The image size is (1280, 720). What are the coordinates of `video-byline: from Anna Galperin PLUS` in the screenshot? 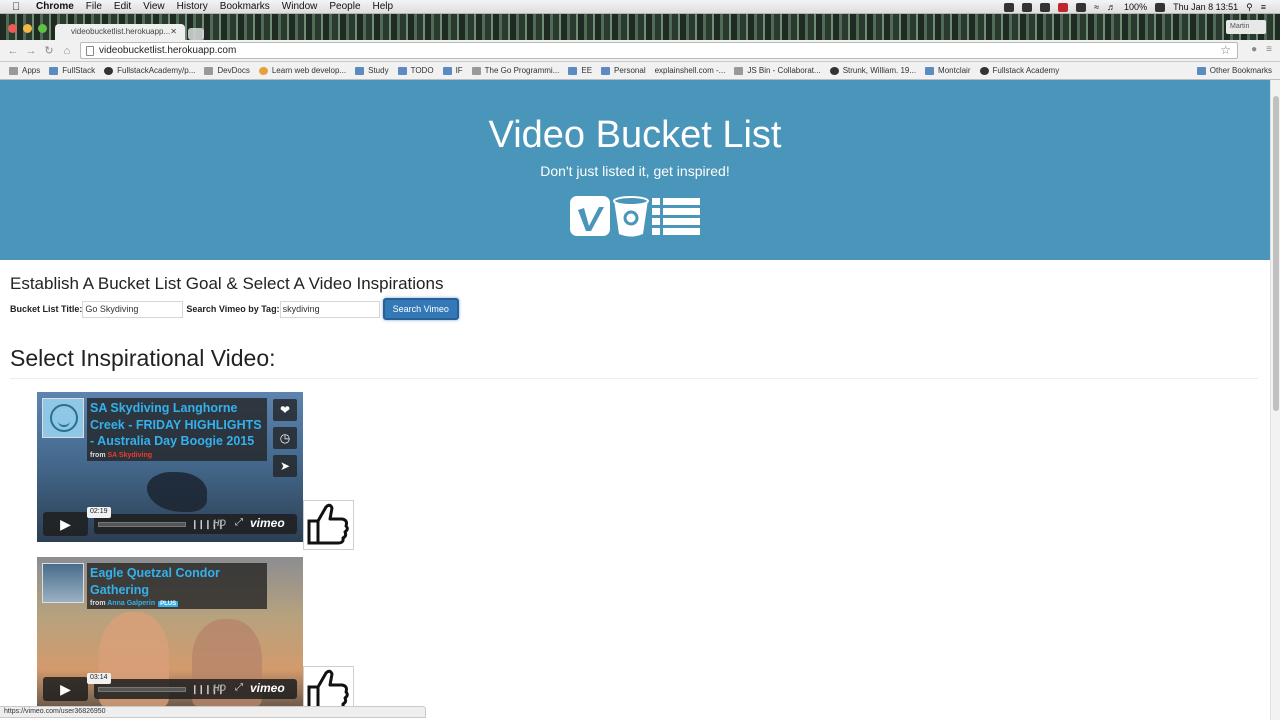 It's located at (134, 603).